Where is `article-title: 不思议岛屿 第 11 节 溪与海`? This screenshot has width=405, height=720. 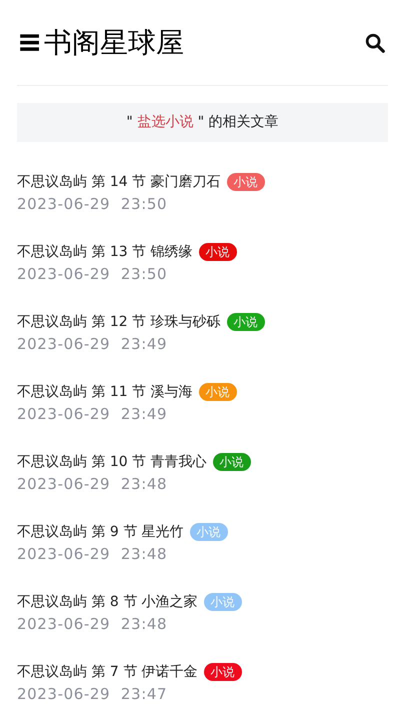
article-title: 不思议岛屿 第 11 节 溪与海 is located at coordinates (105, 392).